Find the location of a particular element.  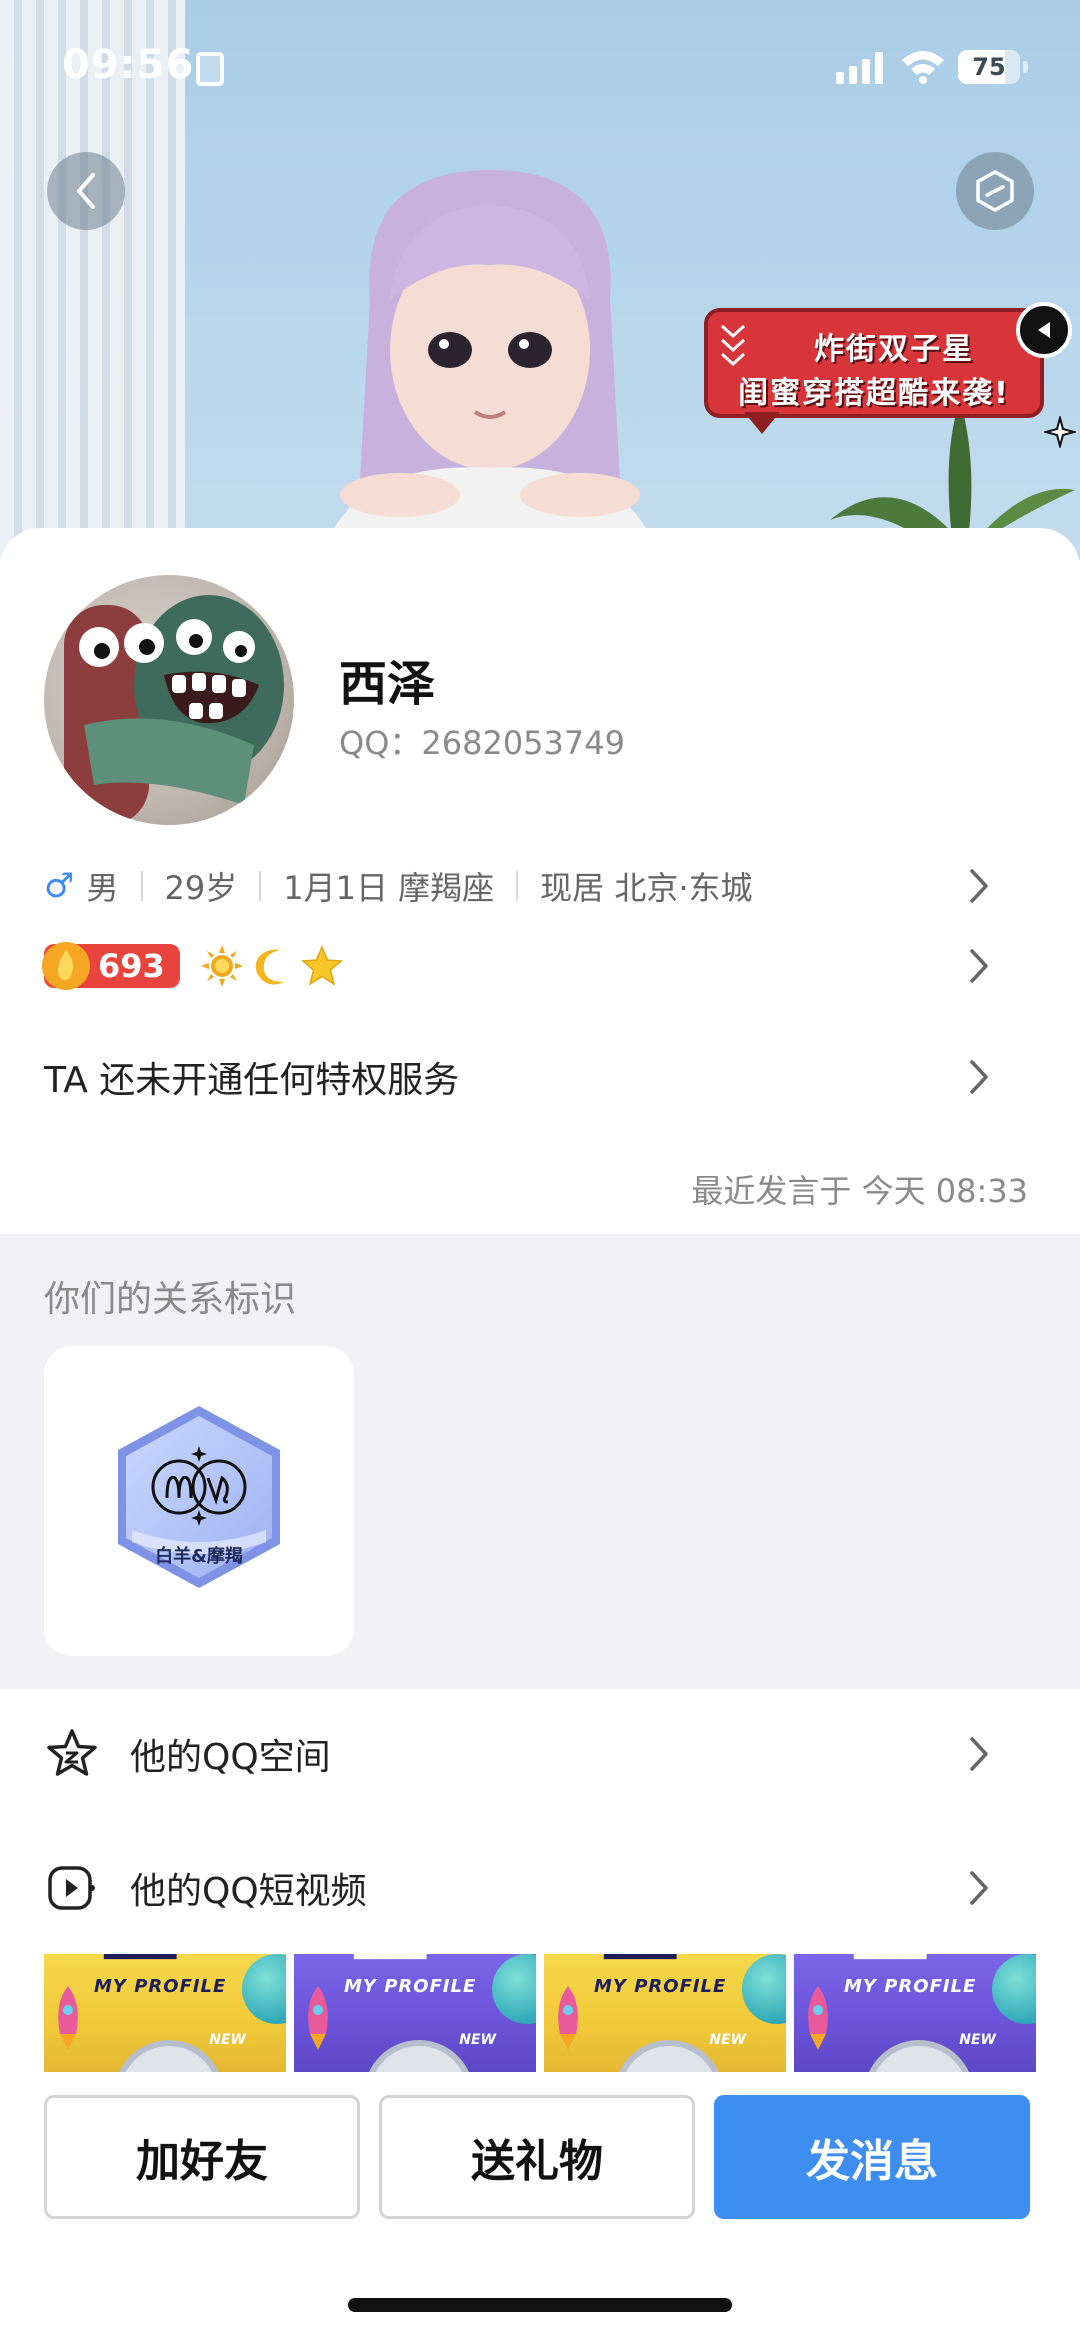

promo-bubble: 炸街双子星 闺蜜穿搭超酷来袭! is located at coordinates (890, 380).